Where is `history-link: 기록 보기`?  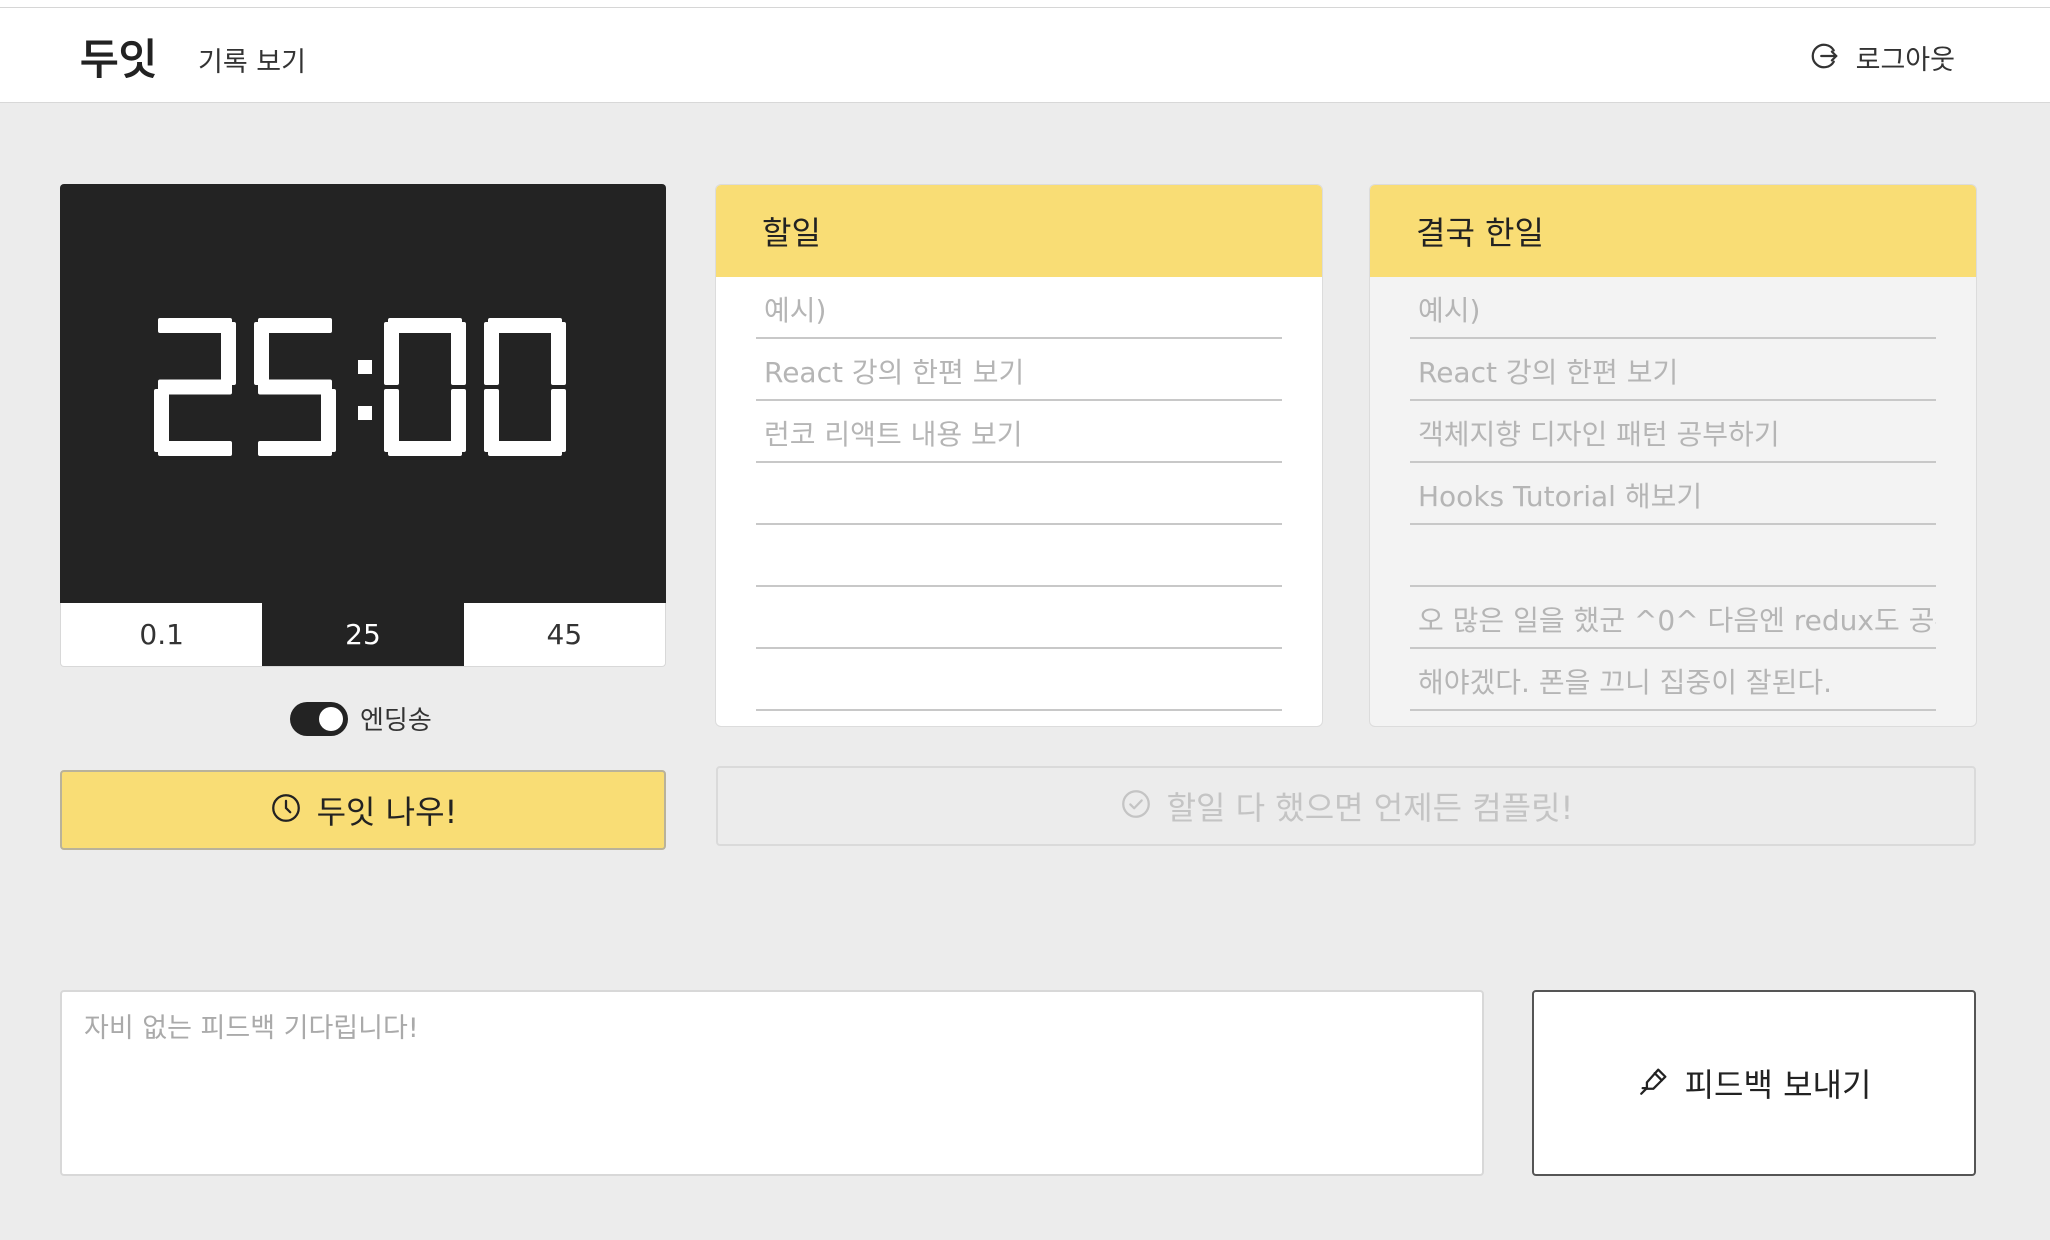 history-link: 기록 보기 is located at coordinates (252, 59).